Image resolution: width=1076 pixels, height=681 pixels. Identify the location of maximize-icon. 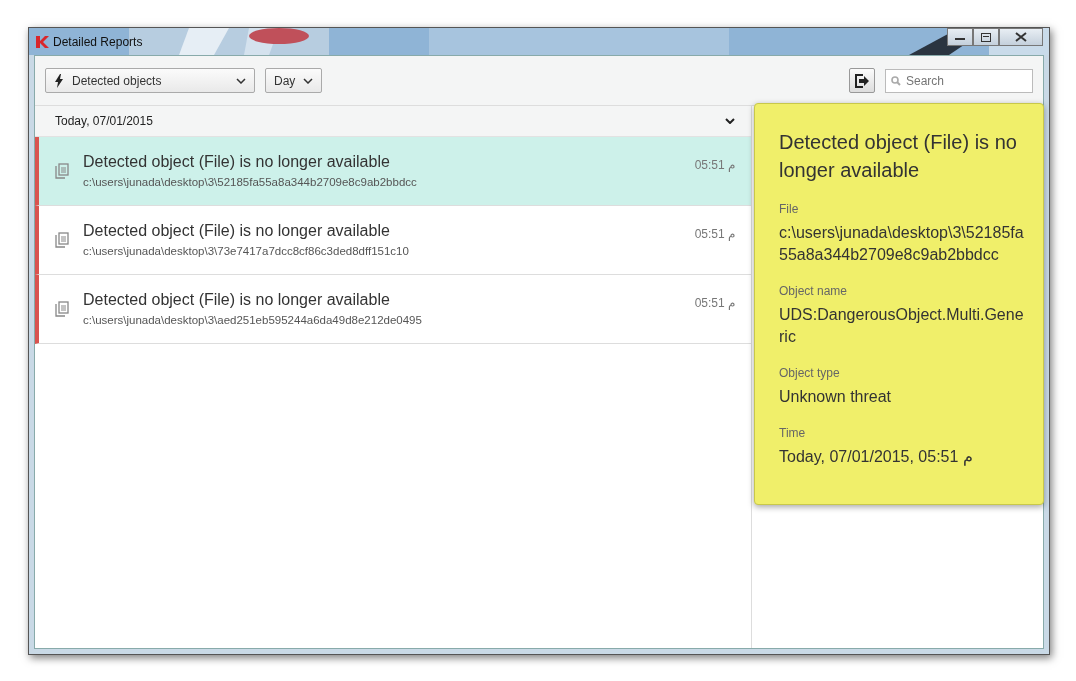
(986, 37).